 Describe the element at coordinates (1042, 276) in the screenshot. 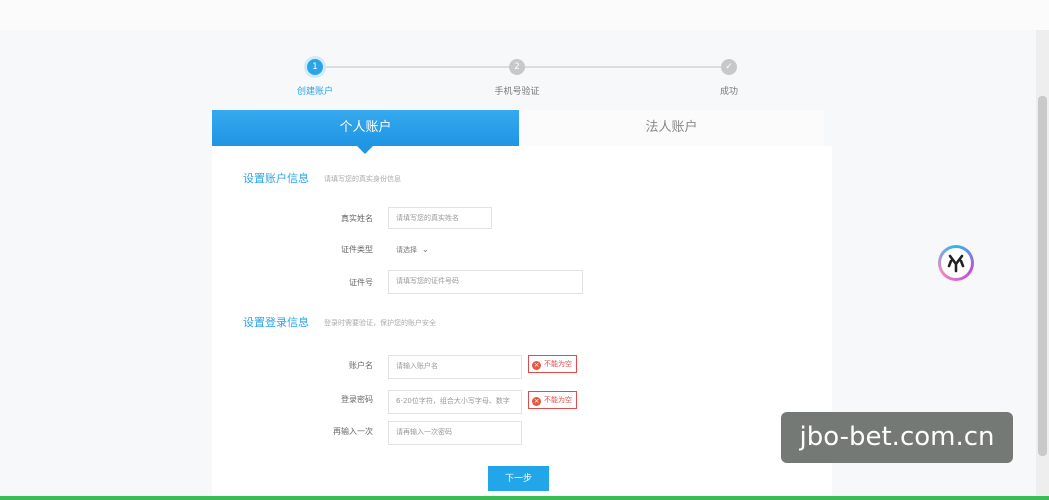

I see `scrollbar-thumb` at that location.